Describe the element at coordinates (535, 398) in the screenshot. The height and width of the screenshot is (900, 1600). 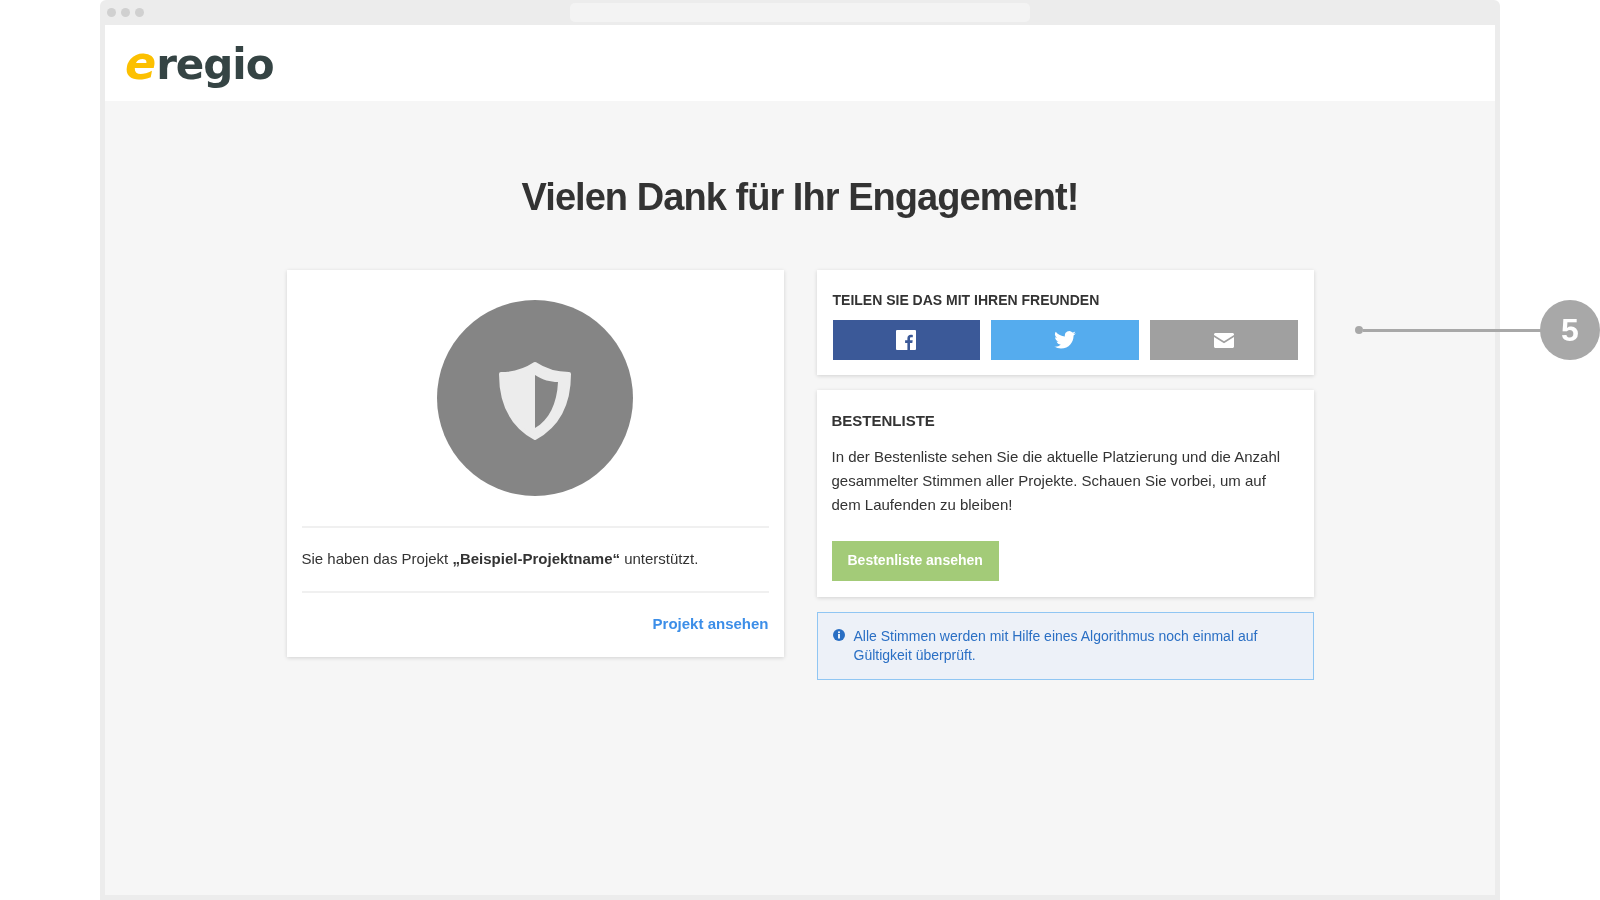
I see `shield-icon` at that location.